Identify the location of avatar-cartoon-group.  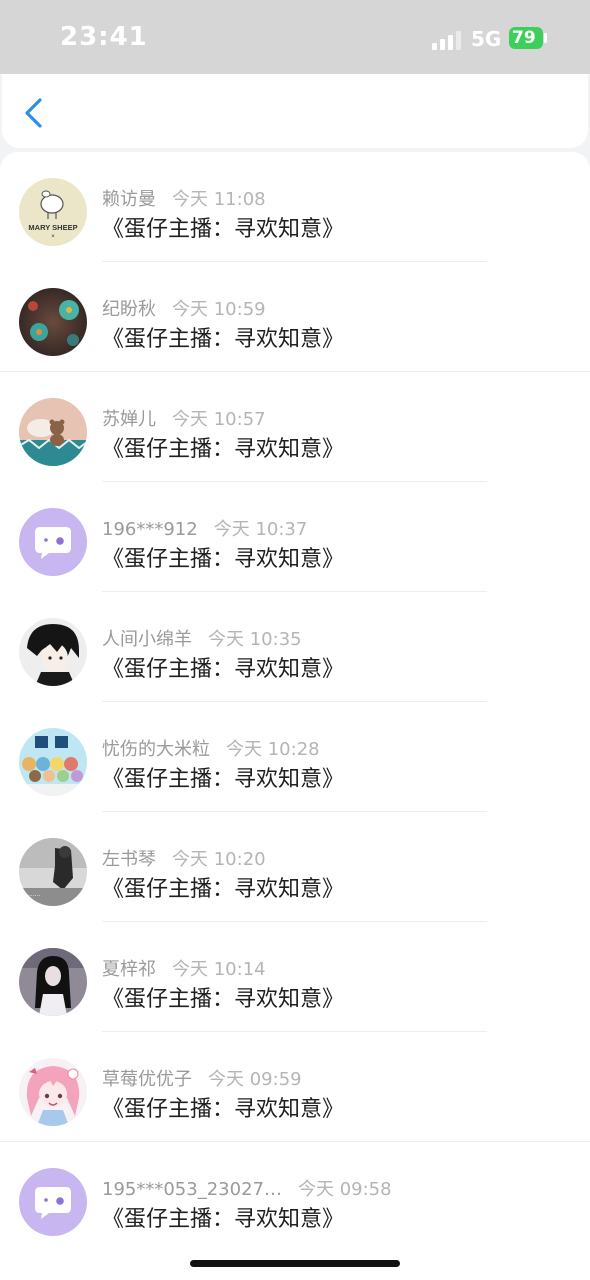
(53, 762).